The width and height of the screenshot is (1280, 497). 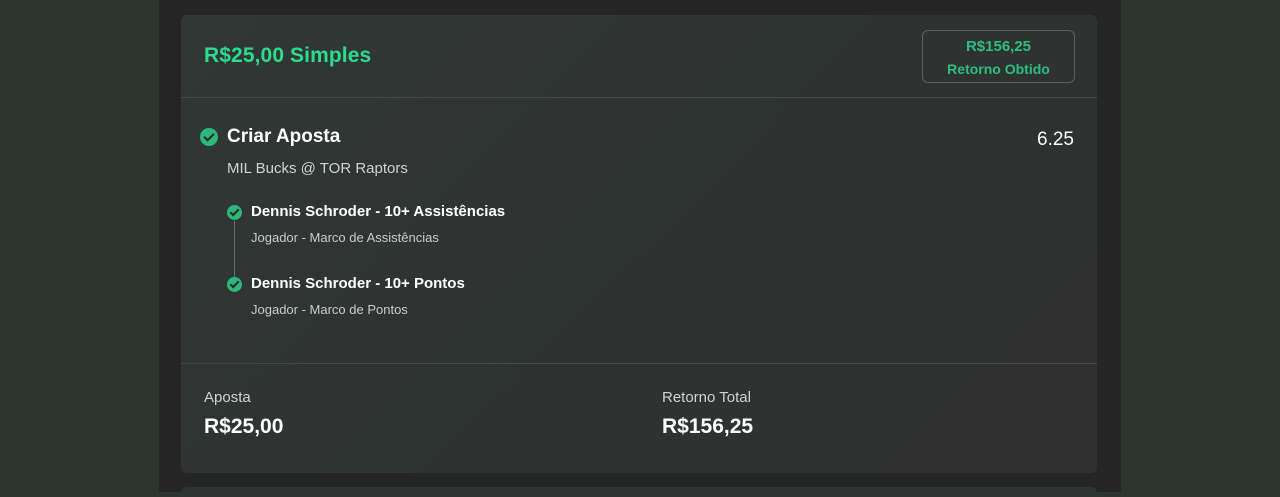 I want to click on selection-title: Dennis Schroder - 10+ Assistências, so click(x=378, y=211).